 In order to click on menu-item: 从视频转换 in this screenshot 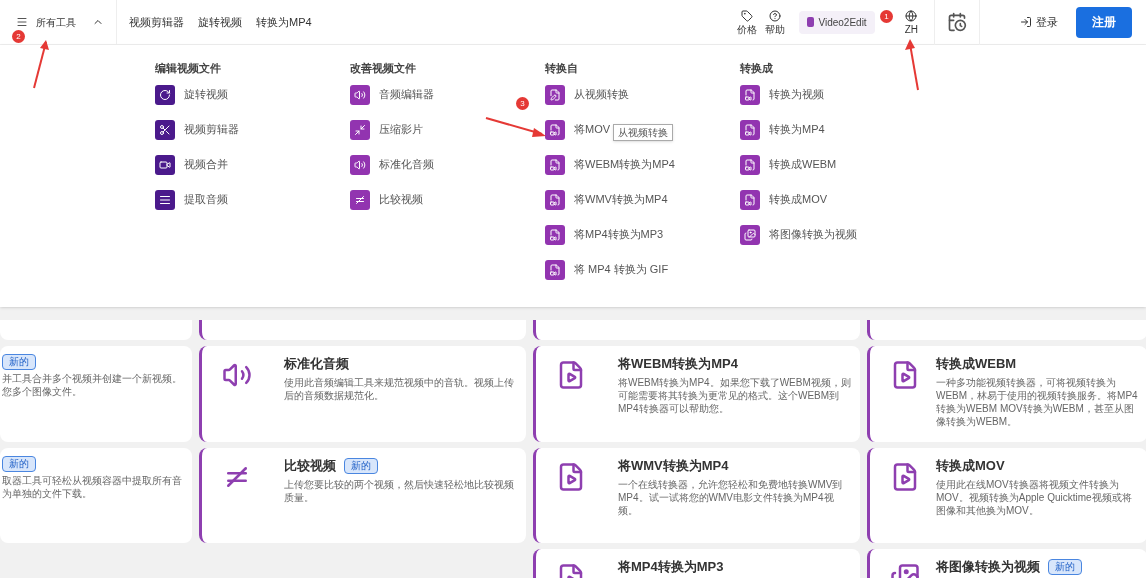, I will do `click(601, 94)`.